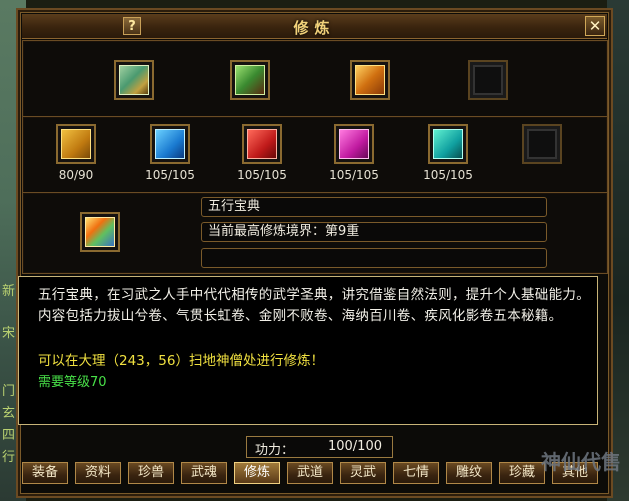 The height and width of the screenshot is (501, 629). I want to click on title-bar: ? 修炼 ✕, so click(314, 26).